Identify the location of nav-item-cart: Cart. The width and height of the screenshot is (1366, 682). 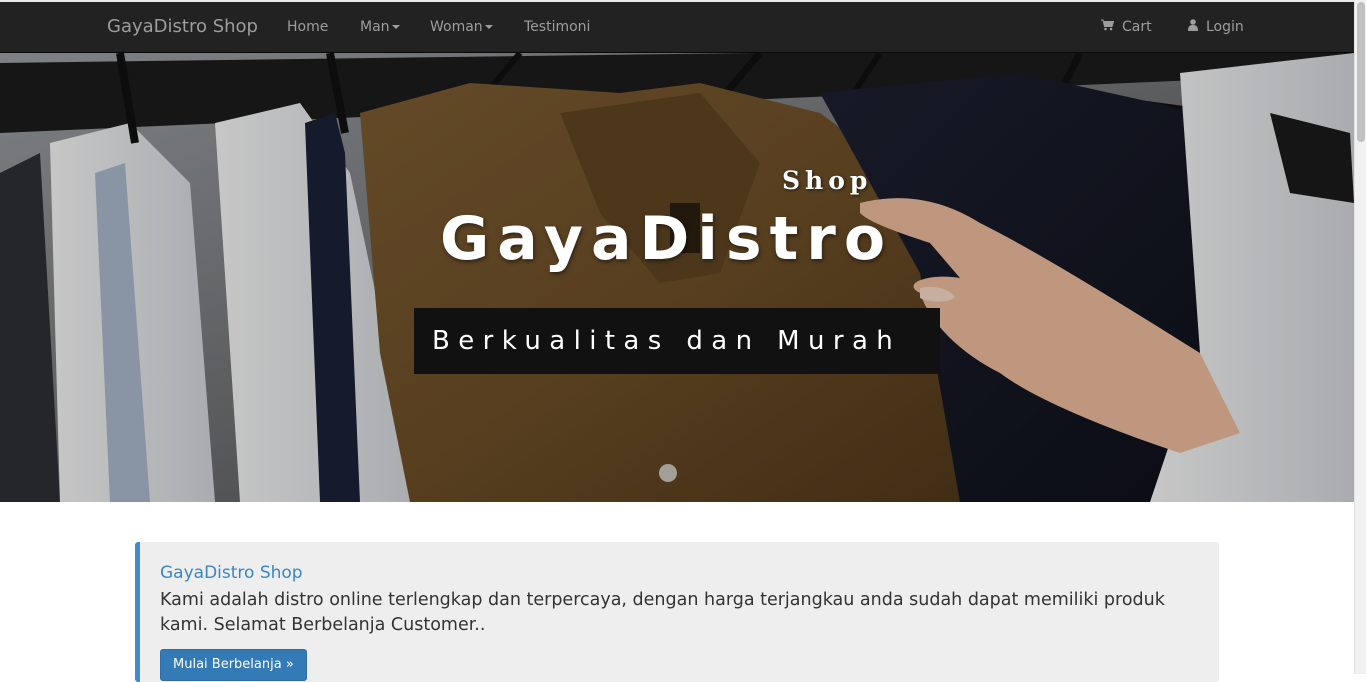
(1126, 27).